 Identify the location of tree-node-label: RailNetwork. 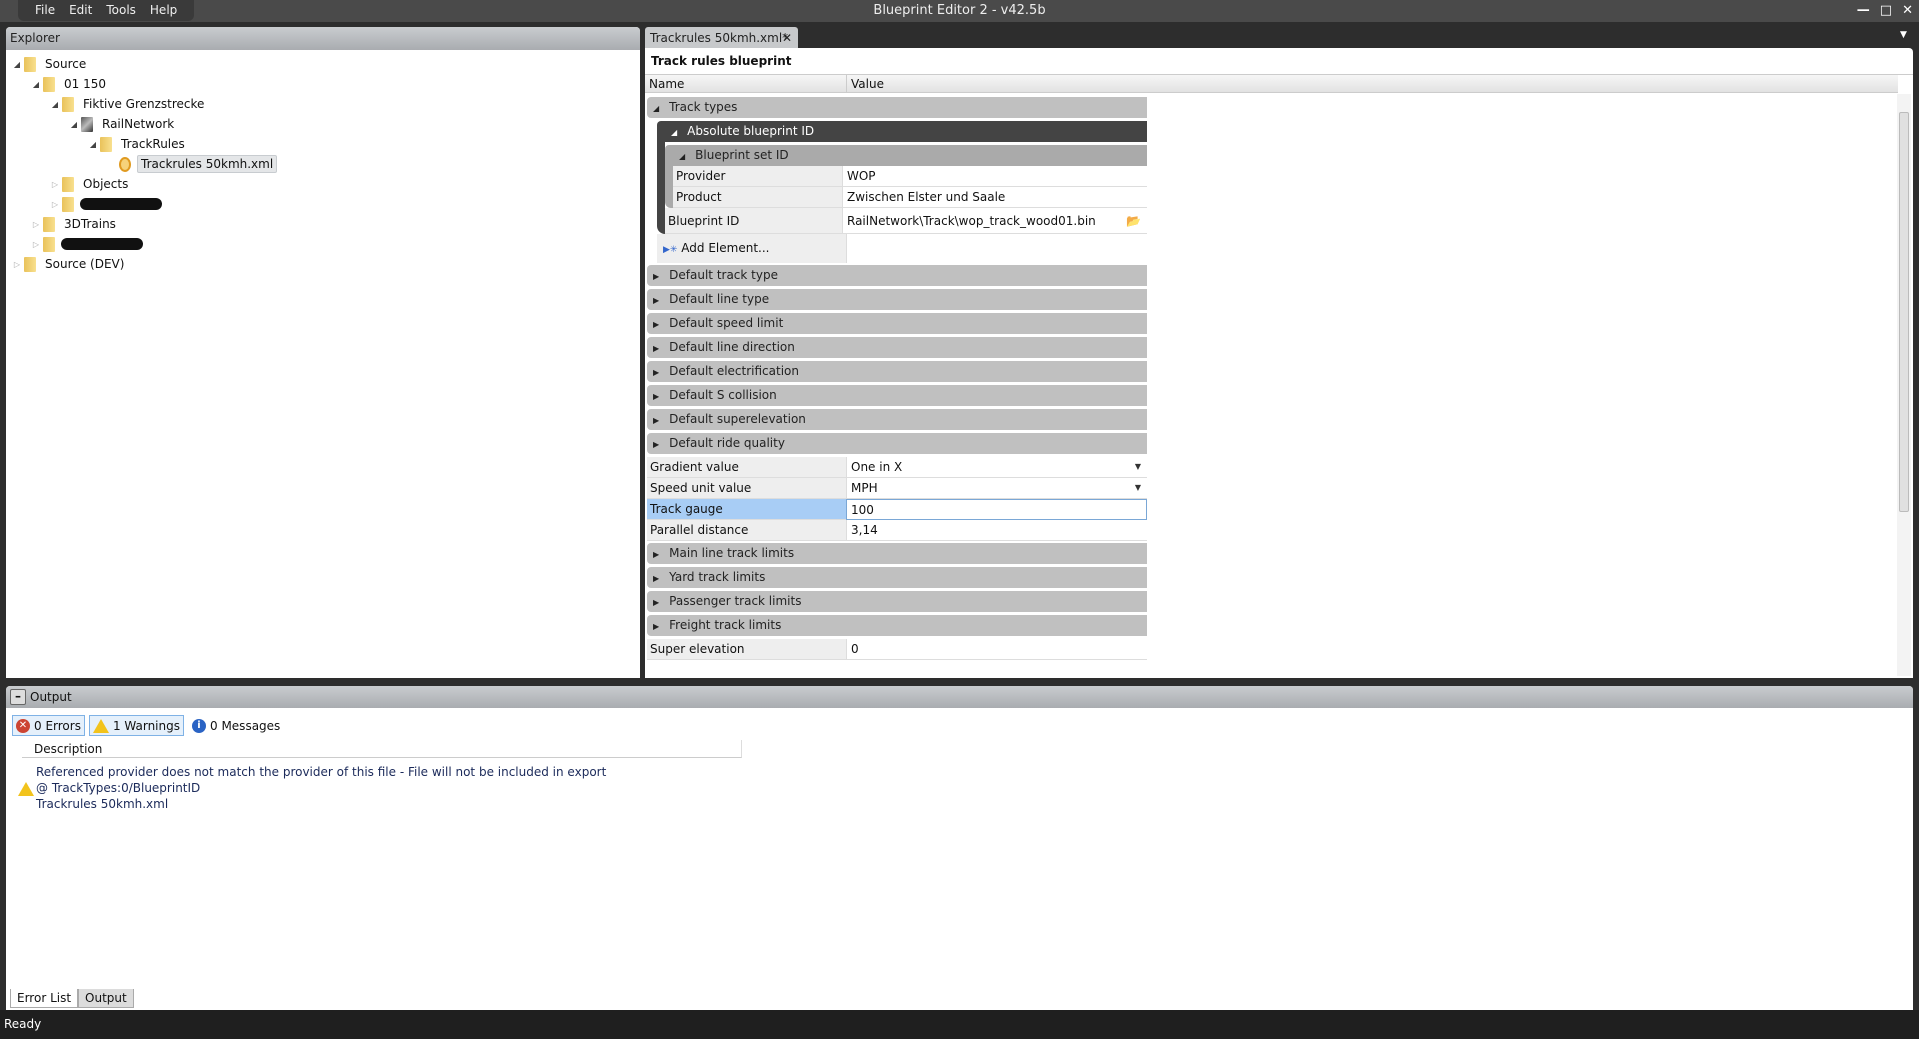
(138, 124).